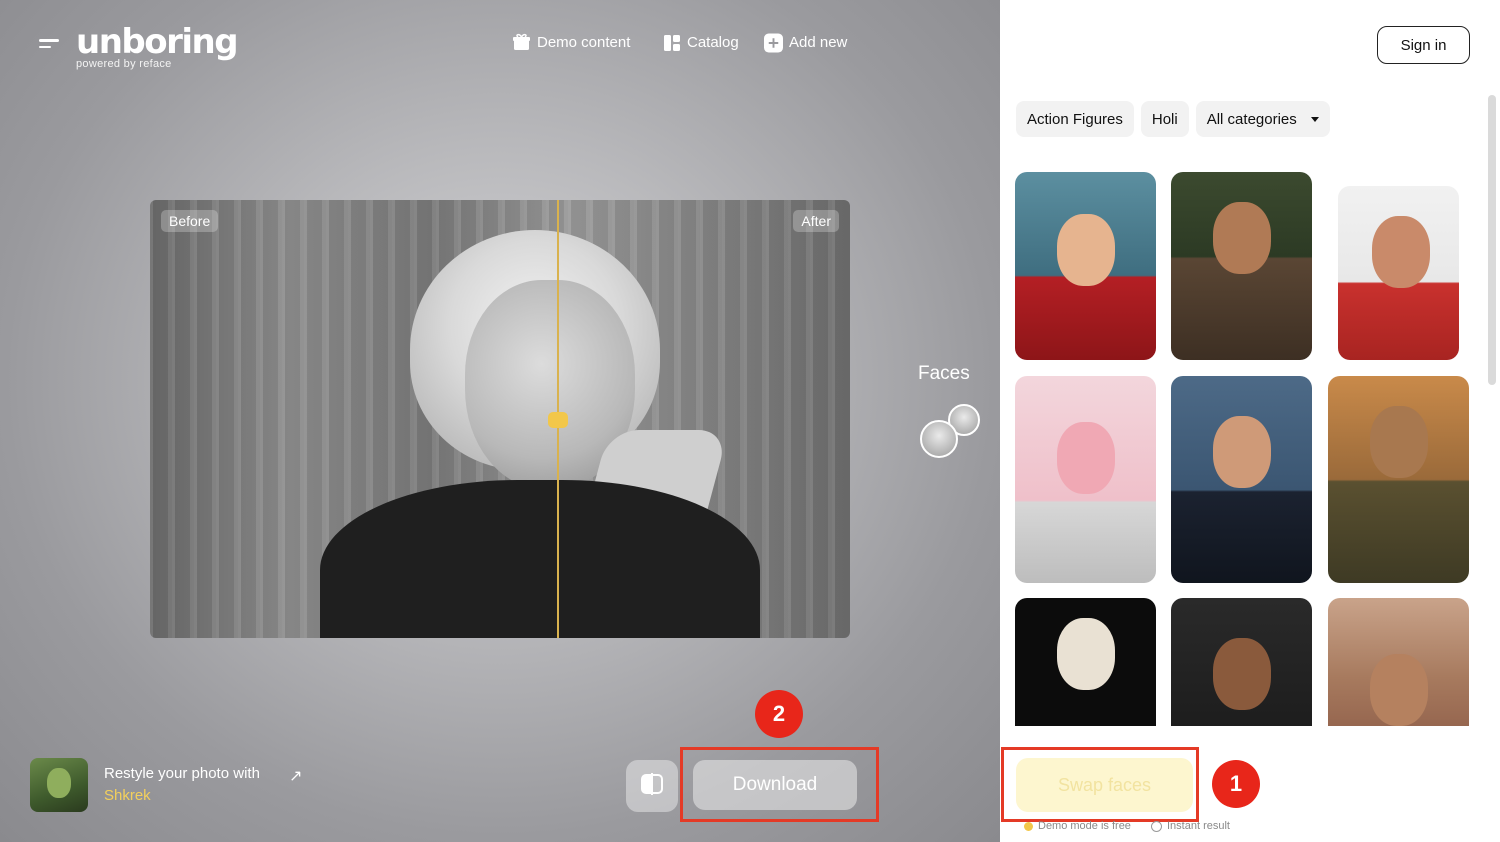 The image size is (1500, 842). I want to click on logo: unboring powered by reface, so click(157, 46).